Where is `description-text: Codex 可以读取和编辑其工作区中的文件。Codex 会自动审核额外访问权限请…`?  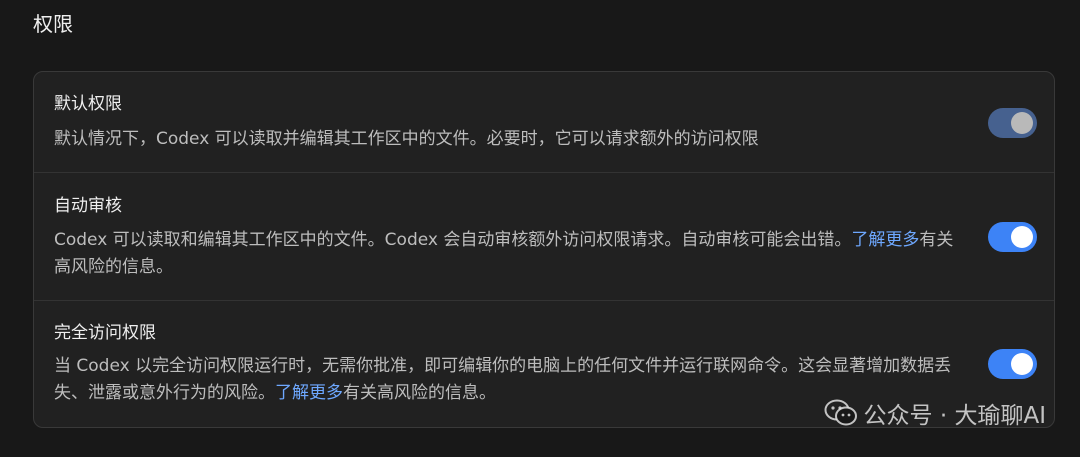
description-text: Codex 可以读取和编辑其工作区中的文件。Codex 会自动审核额外访问权限请… is located at coordinates (453, 240).